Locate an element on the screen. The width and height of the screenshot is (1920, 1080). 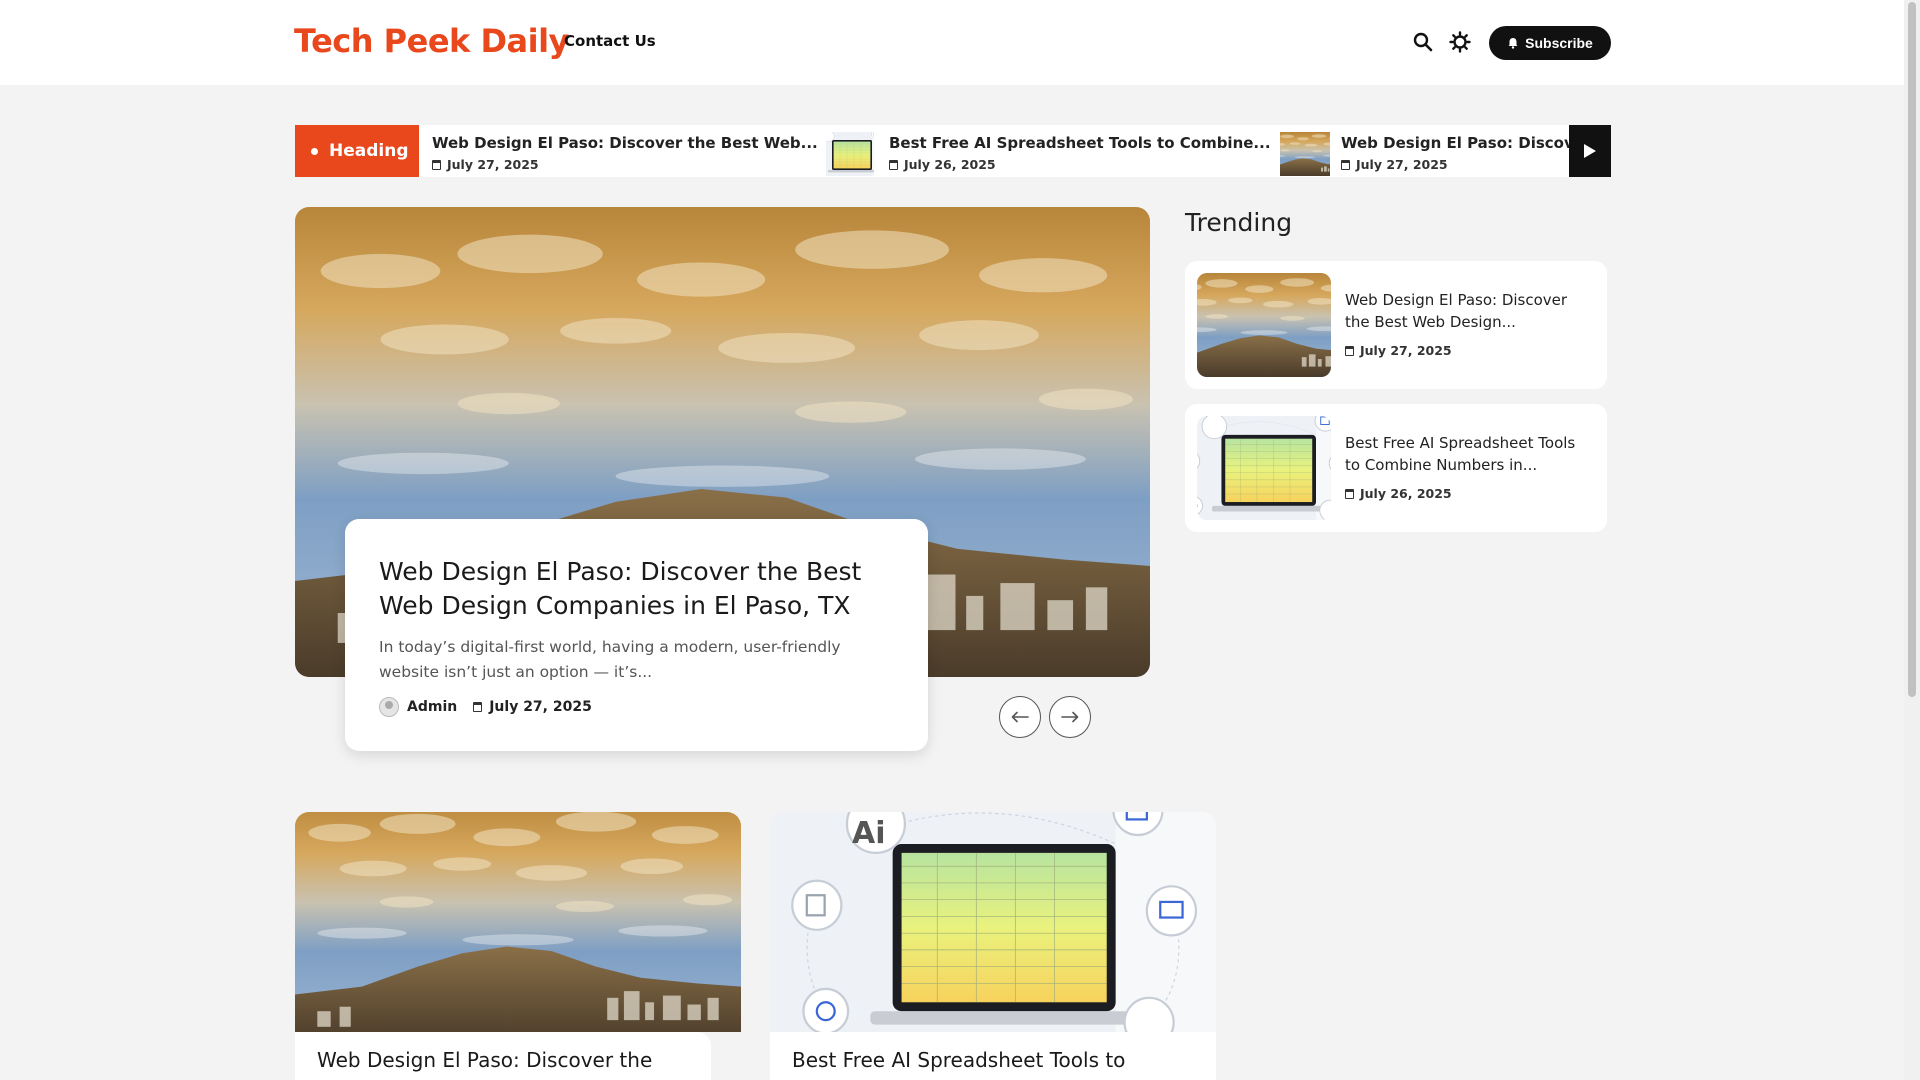
author-avatar is located at coordinates (389, 707).